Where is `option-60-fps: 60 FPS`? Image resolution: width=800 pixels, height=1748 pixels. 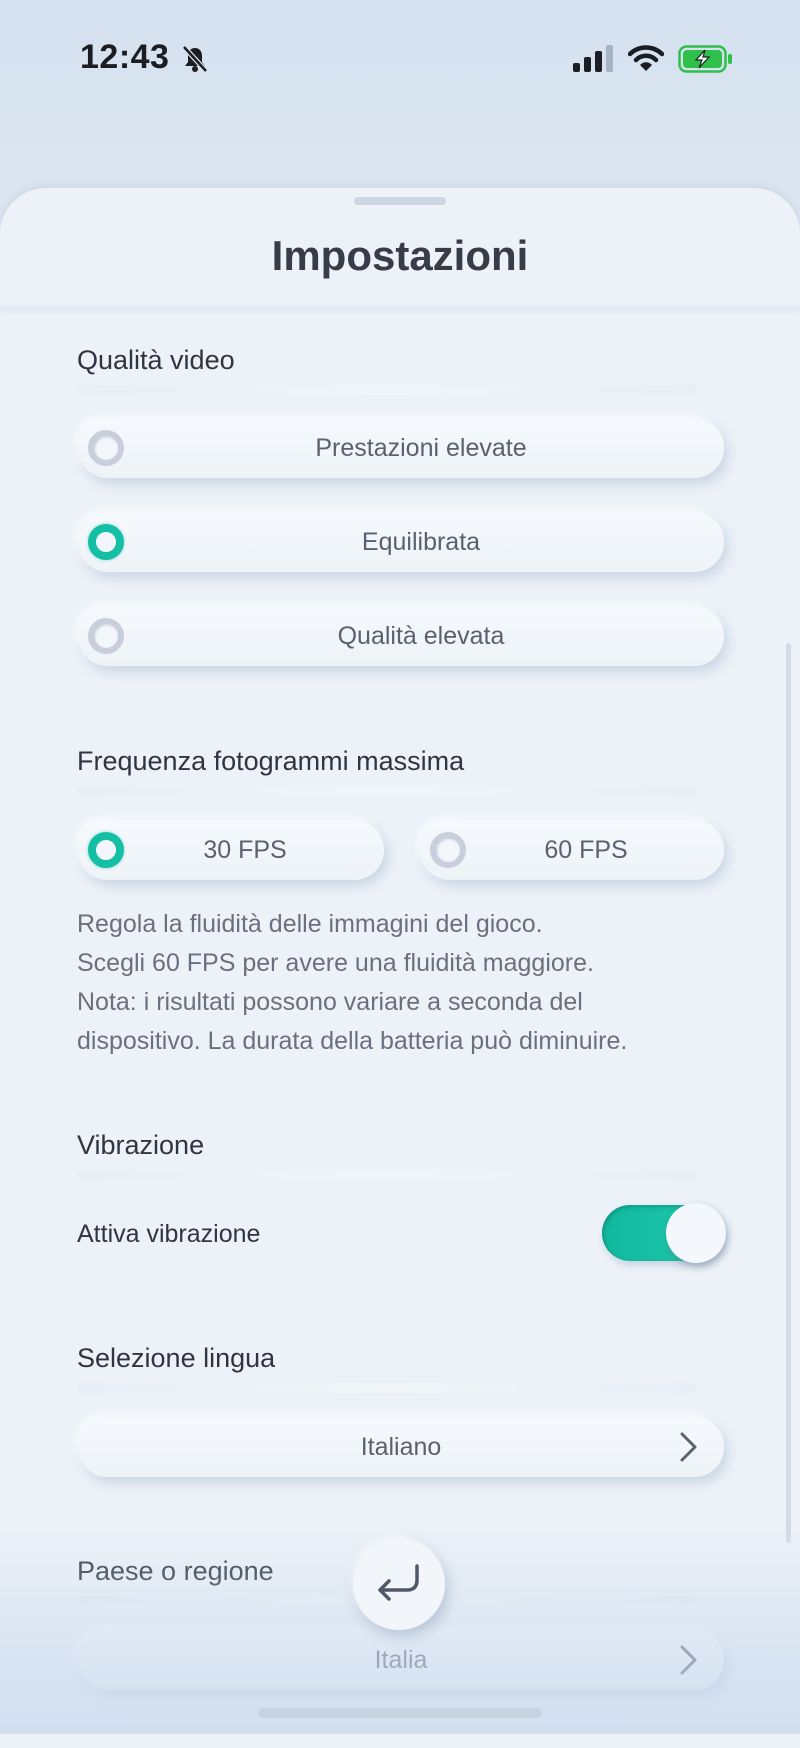
option-60-fps: 60 FPS is located at coordinates (572, 850).